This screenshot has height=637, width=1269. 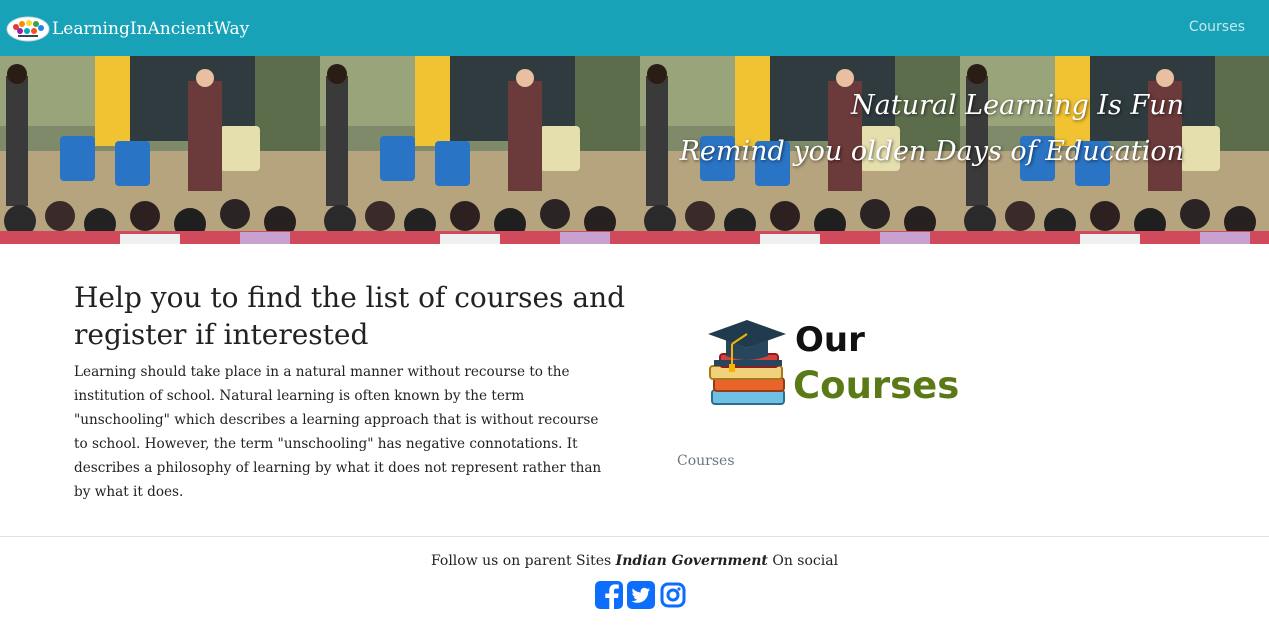 What do you see at coordinates (706, 461) in the screenshot?
I see `courses-link: Courses` at bounding box center [706, 461].